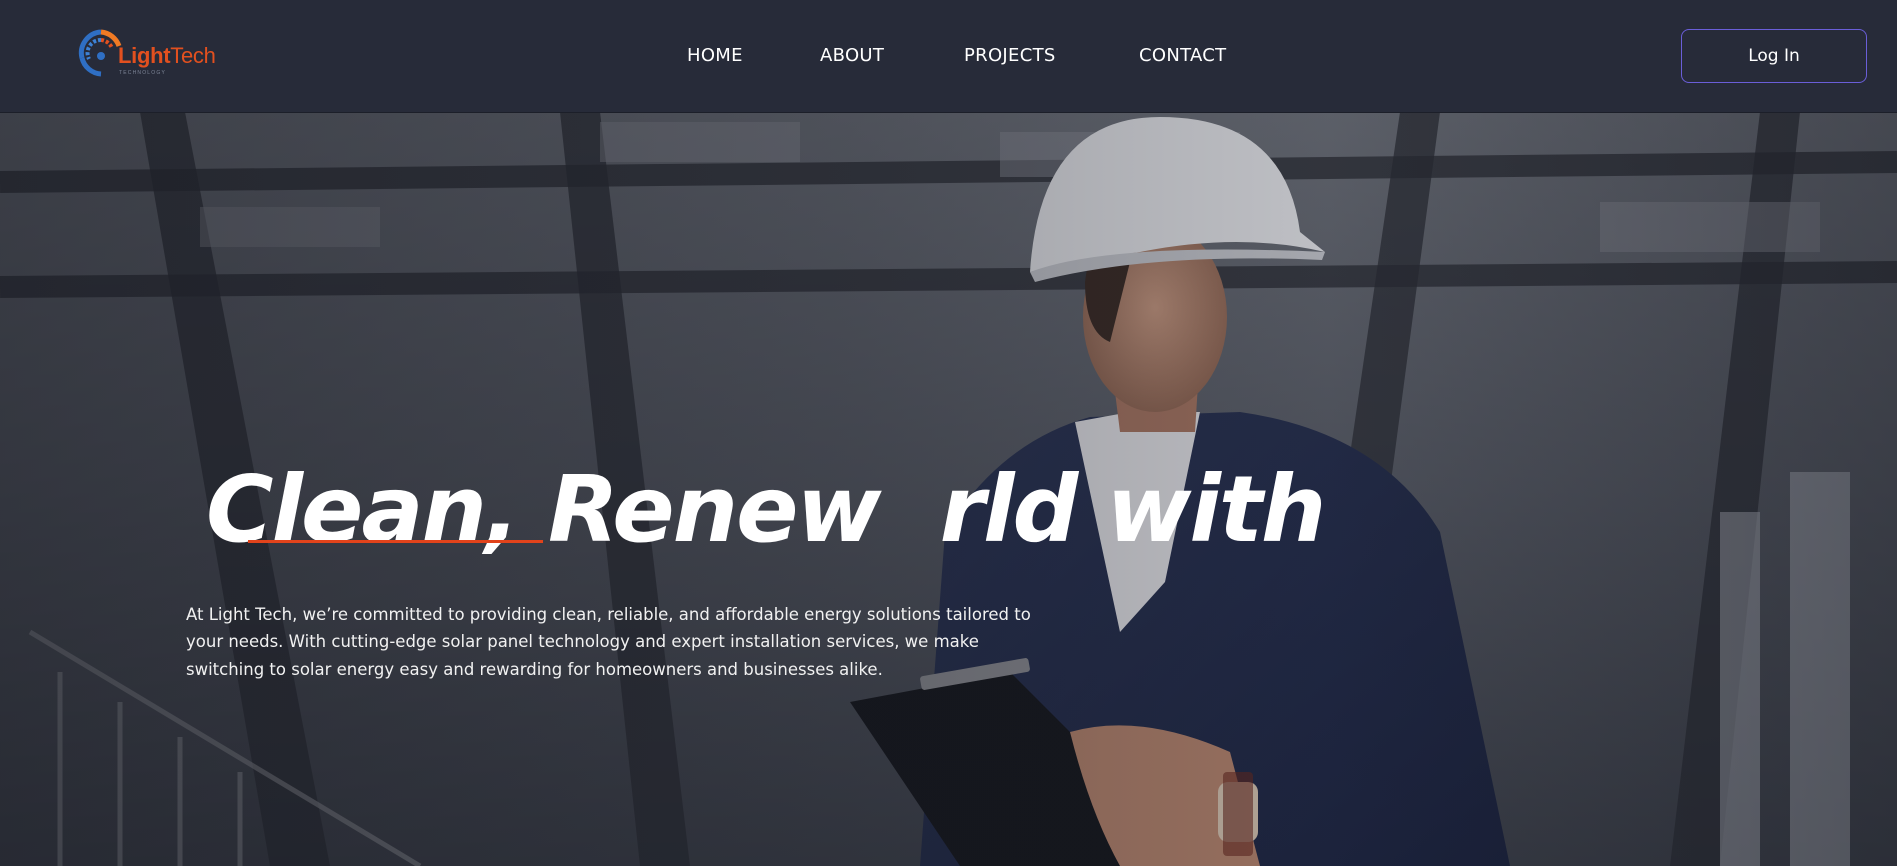 This screenshot has width=1897, height=866. I want to click on lighttech-logo: LightTech TECHNOLOGY, so click(154, 53).